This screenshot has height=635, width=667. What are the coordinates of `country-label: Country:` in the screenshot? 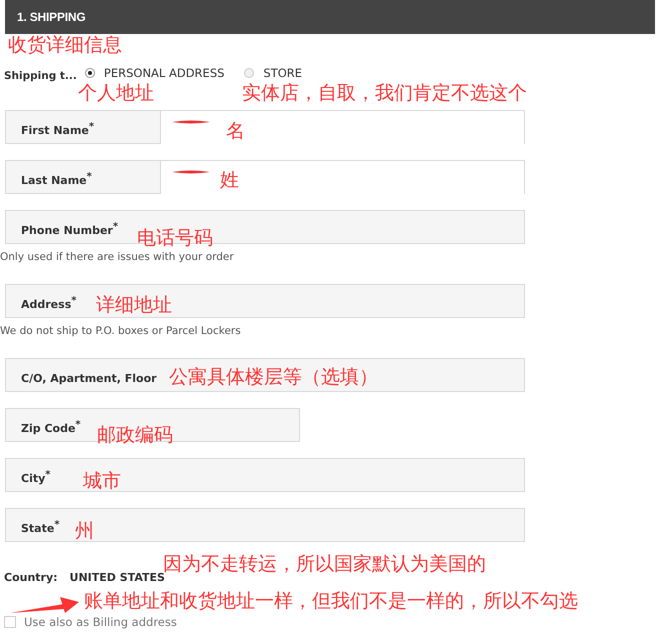 It's located at (31, 577).